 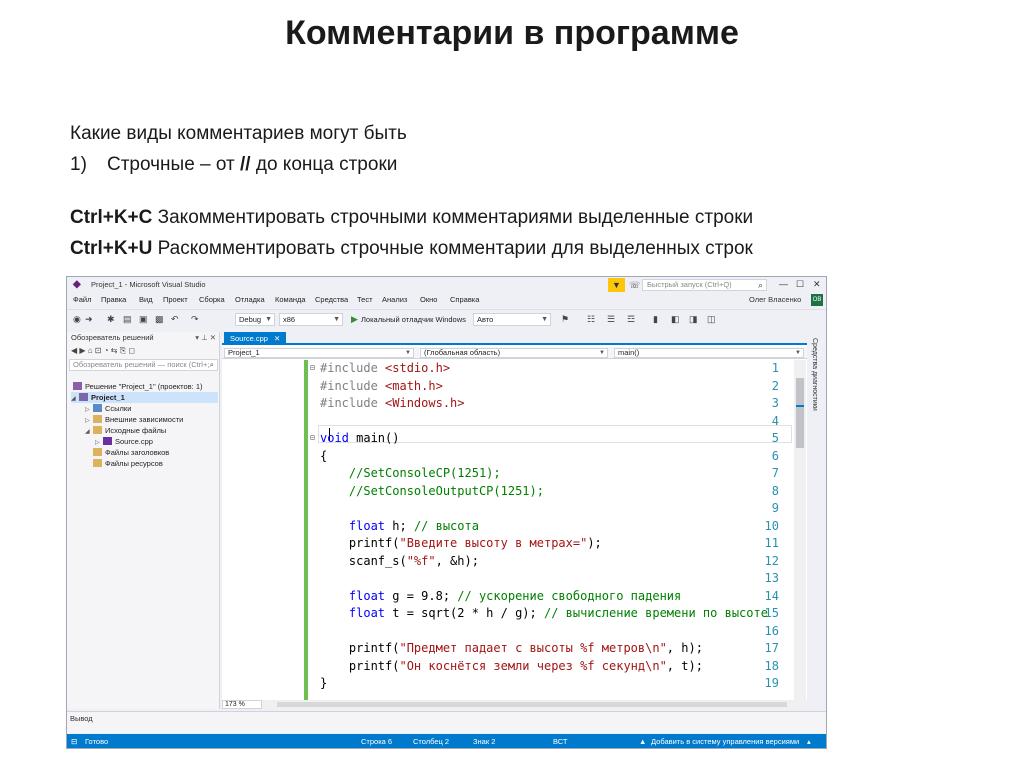 What do you see at coordinates (144, 419) in the screenshot?
I see `tree-label: Внешние зависимости` at bounding box center [144, 419].